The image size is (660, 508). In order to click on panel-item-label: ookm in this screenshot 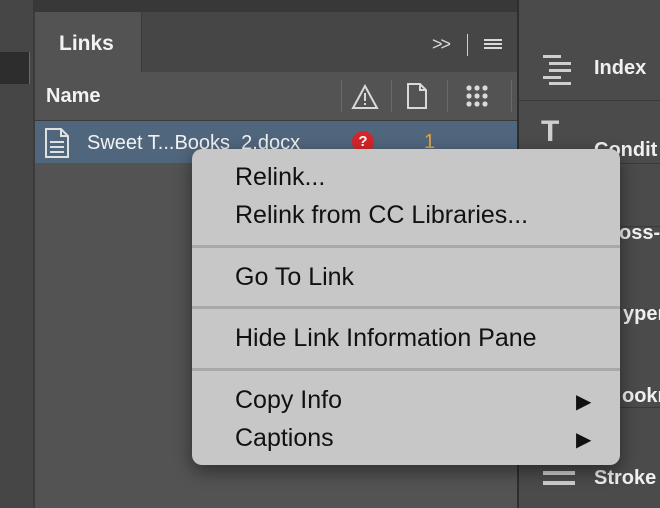, I will do `click(641, 396)`.